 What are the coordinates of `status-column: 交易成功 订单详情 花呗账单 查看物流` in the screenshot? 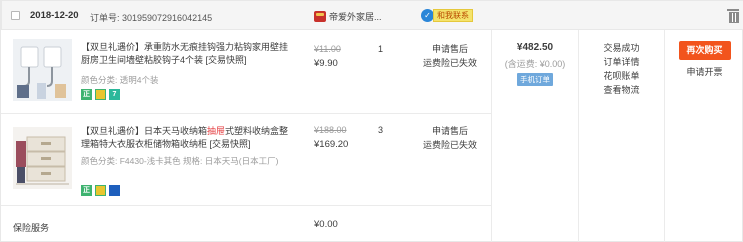 It's located at (622, 136).